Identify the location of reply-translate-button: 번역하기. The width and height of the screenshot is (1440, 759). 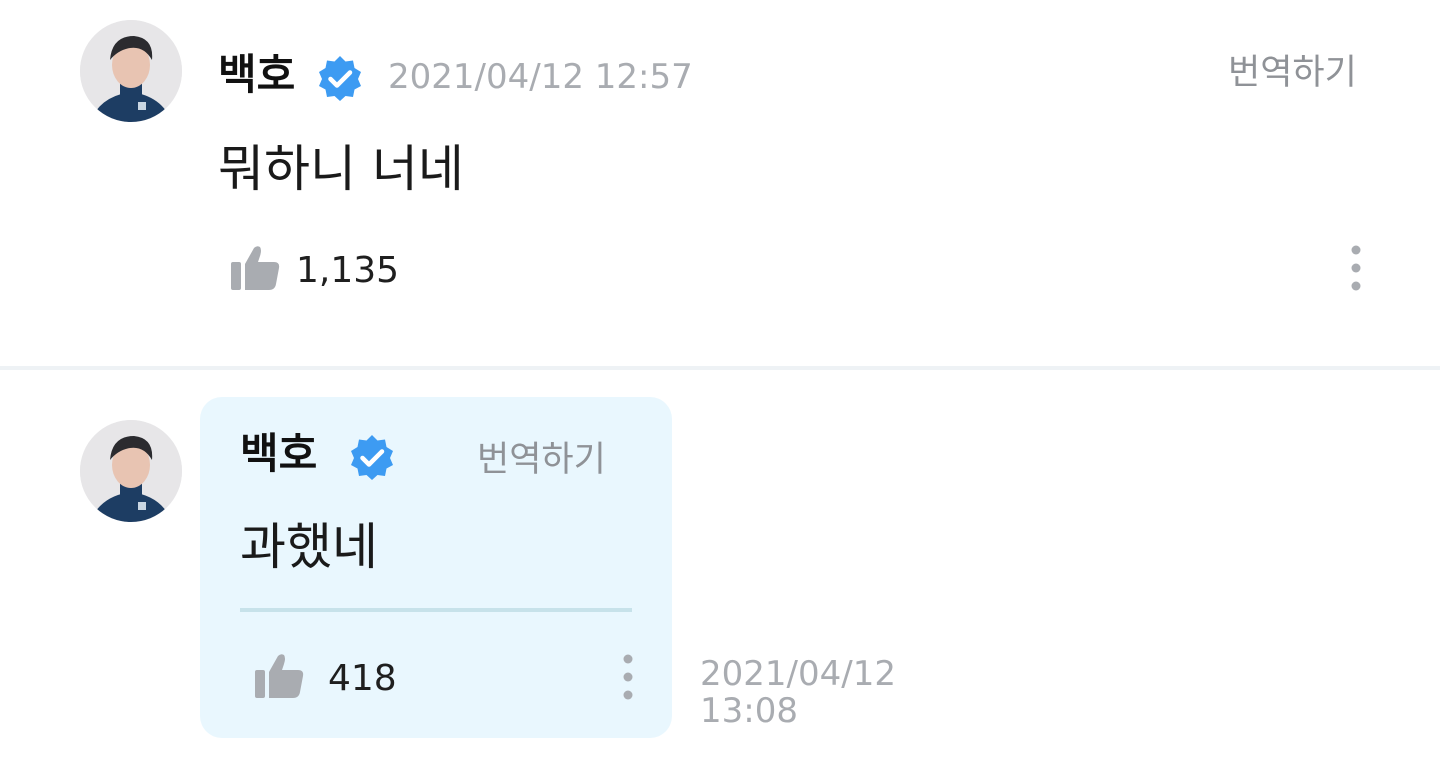
(541, 460).